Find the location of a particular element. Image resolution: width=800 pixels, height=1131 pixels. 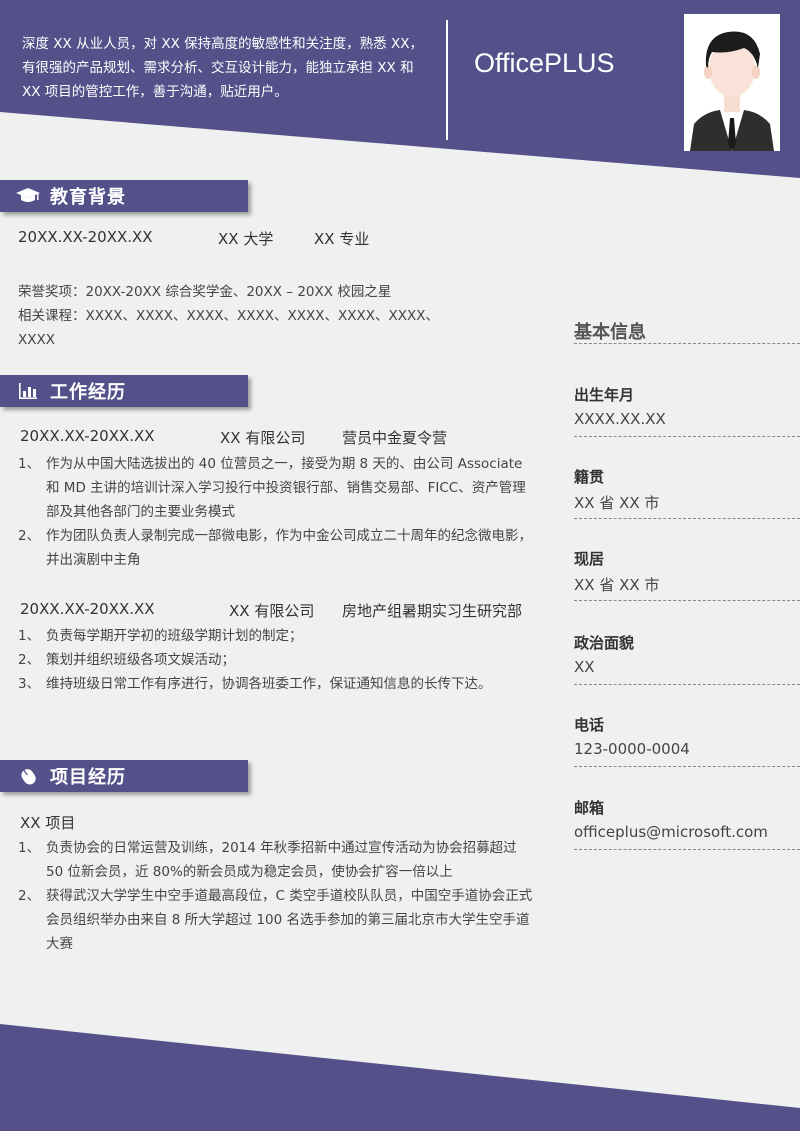

info-label: 现居 is located at coordinates (589, 559).